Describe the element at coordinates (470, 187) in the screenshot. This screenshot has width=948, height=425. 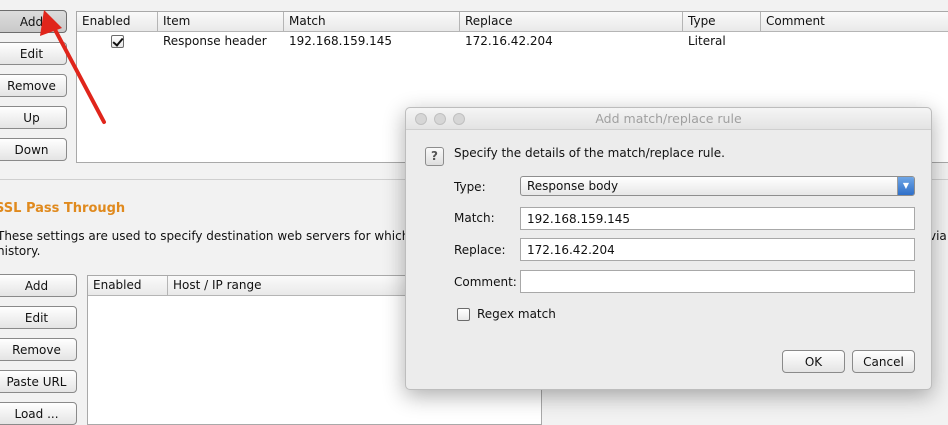
I see `type-label: Type:` at that location.